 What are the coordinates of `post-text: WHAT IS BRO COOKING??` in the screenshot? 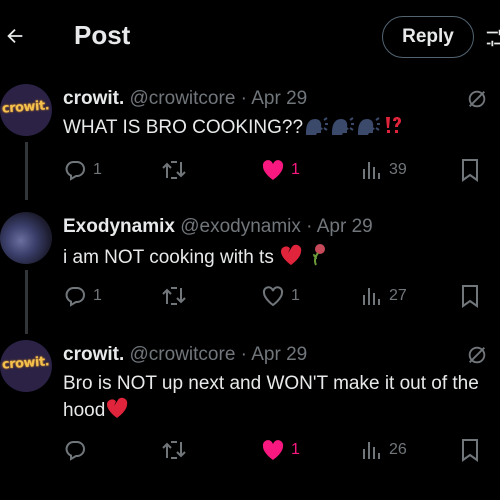 It's located at (281, 127).